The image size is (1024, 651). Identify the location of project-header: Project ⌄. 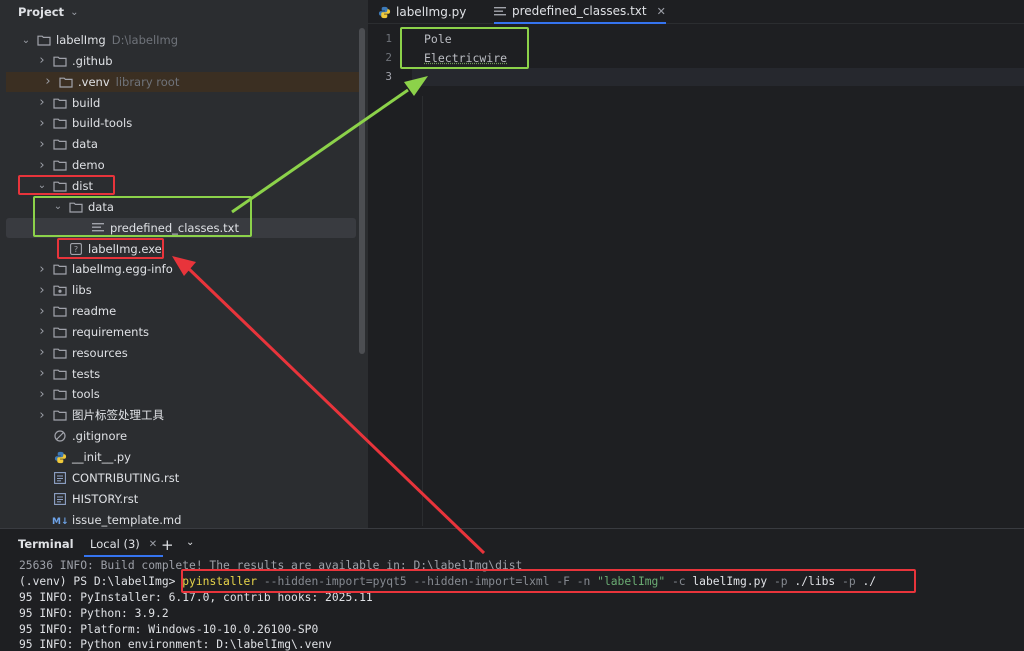
(184, 12).